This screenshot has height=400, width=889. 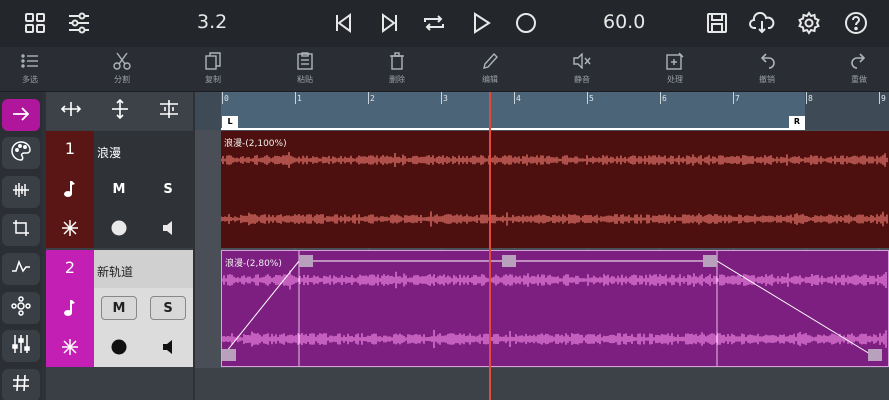 What do you see at coordinates (675, 68) in the screenshot?
I see `process-button: 处理` at bounding box center [675, 68].